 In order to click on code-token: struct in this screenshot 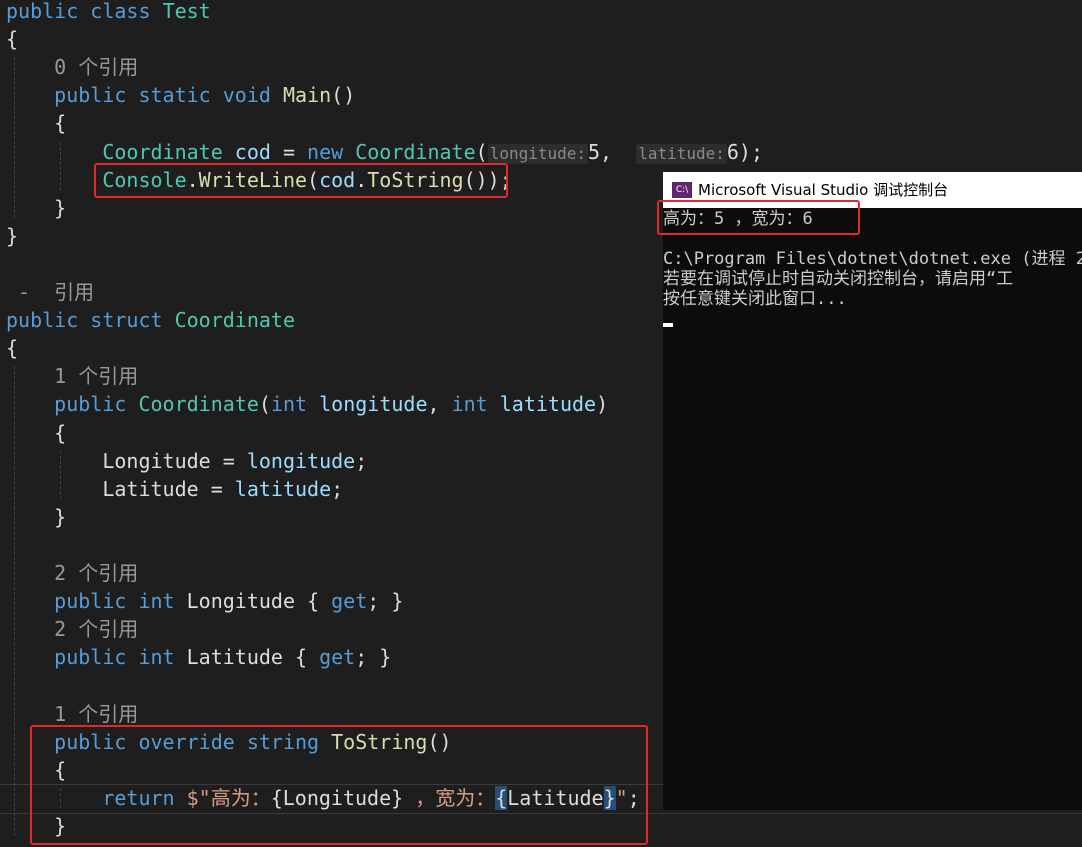, I will do `click(126, 320)`.